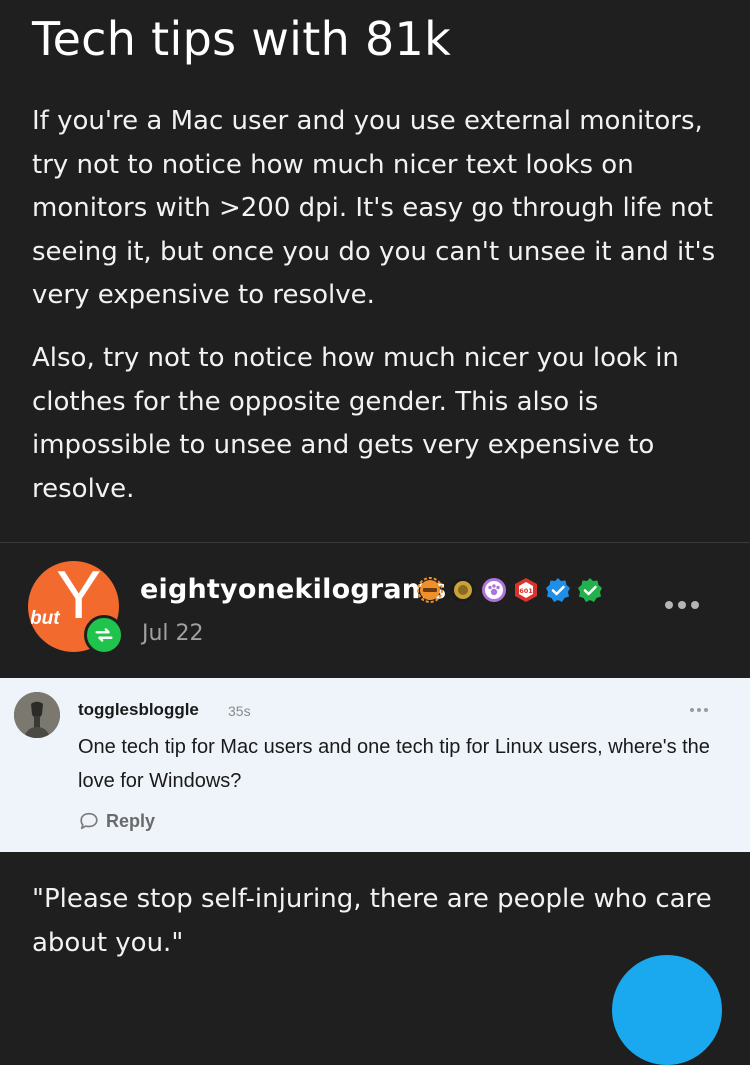  Describe the element at coordinates (667, 1010) in the screenshot. I see `compose-button` at that location.